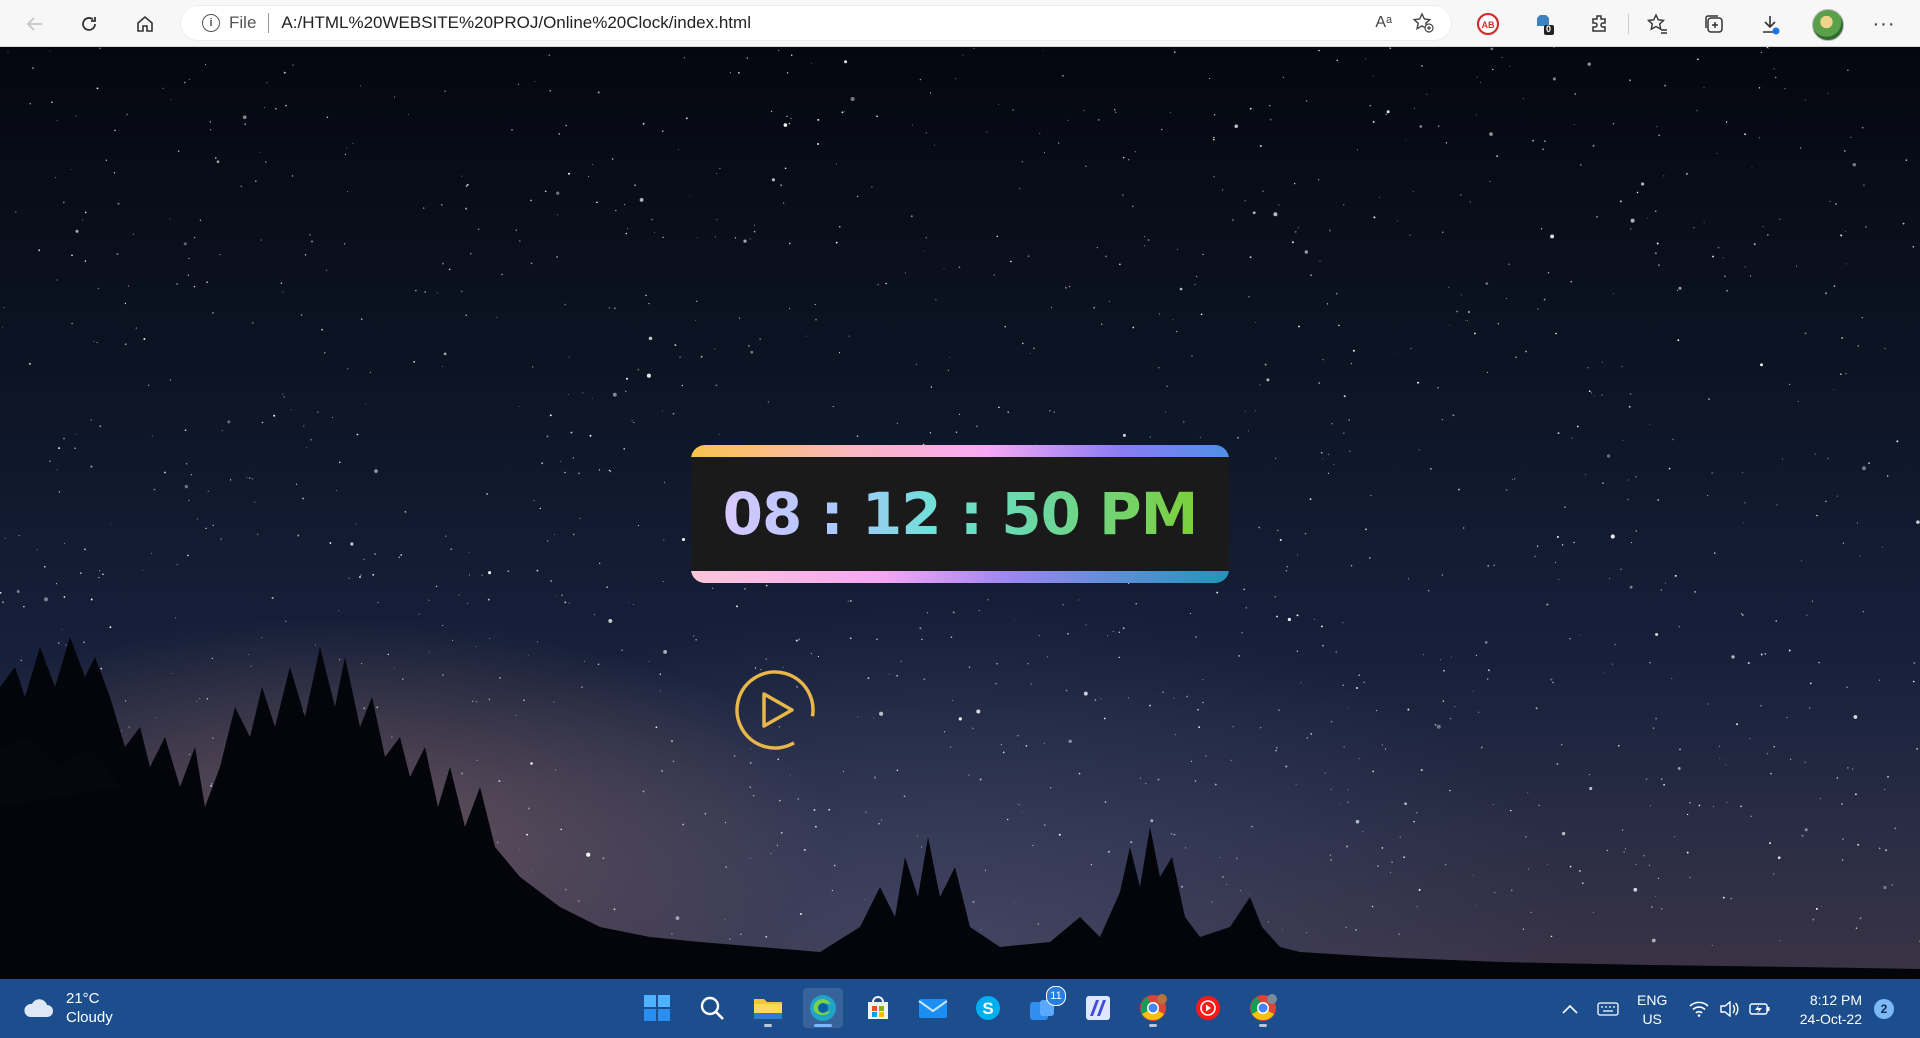 This screenshot has width=1920, height=1038. What do you see at coordinates (1835, 1000) in the screenshot?
I see `taskbar-time: 8:12 PM` at bounding box center [1835, 1000].